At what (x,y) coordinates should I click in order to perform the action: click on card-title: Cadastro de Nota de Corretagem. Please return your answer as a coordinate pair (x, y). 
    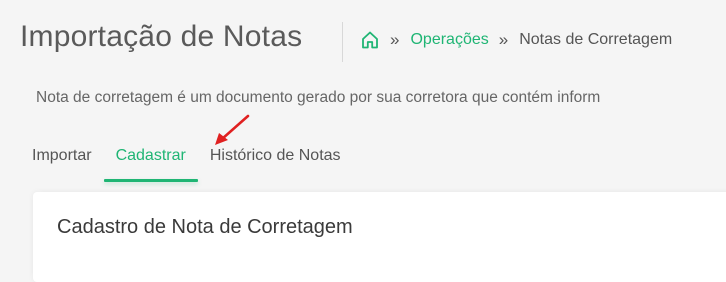
    Looking at the image, I should click on (205, 227).